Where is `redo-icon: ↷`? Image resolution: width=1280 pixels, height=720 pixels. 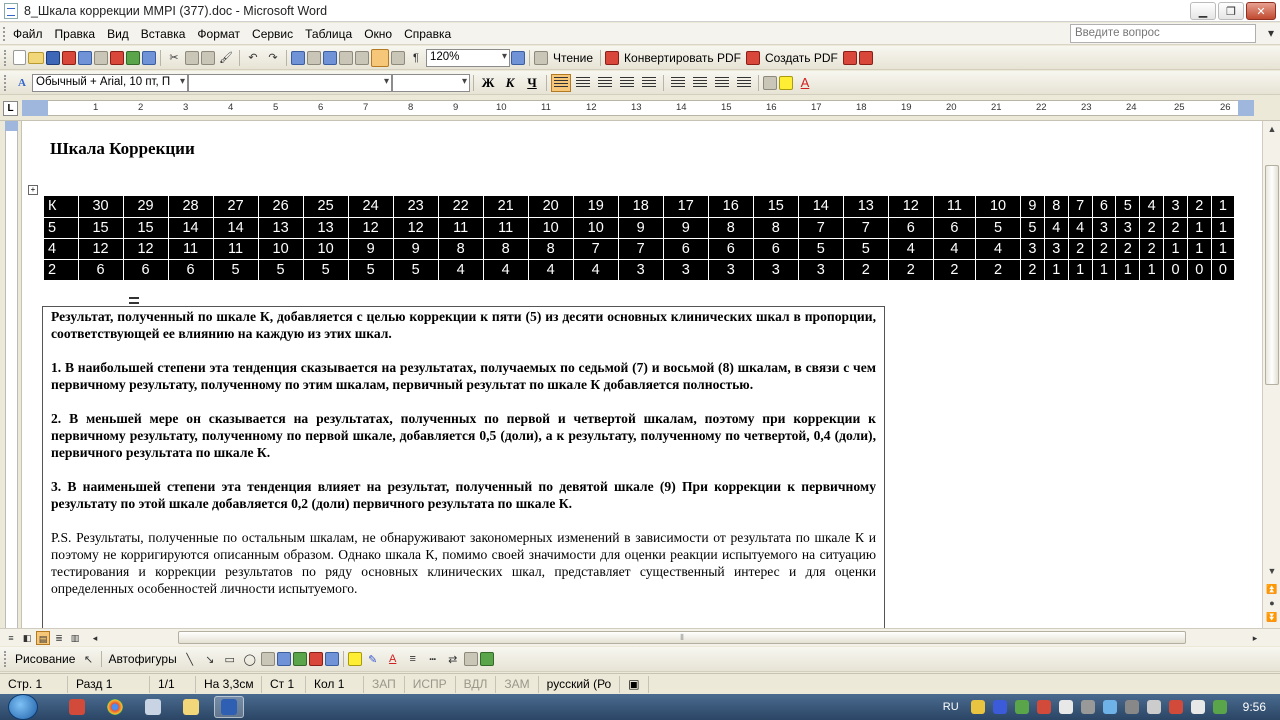
redo-icon: ↷ is located at coordinates (273, 58).